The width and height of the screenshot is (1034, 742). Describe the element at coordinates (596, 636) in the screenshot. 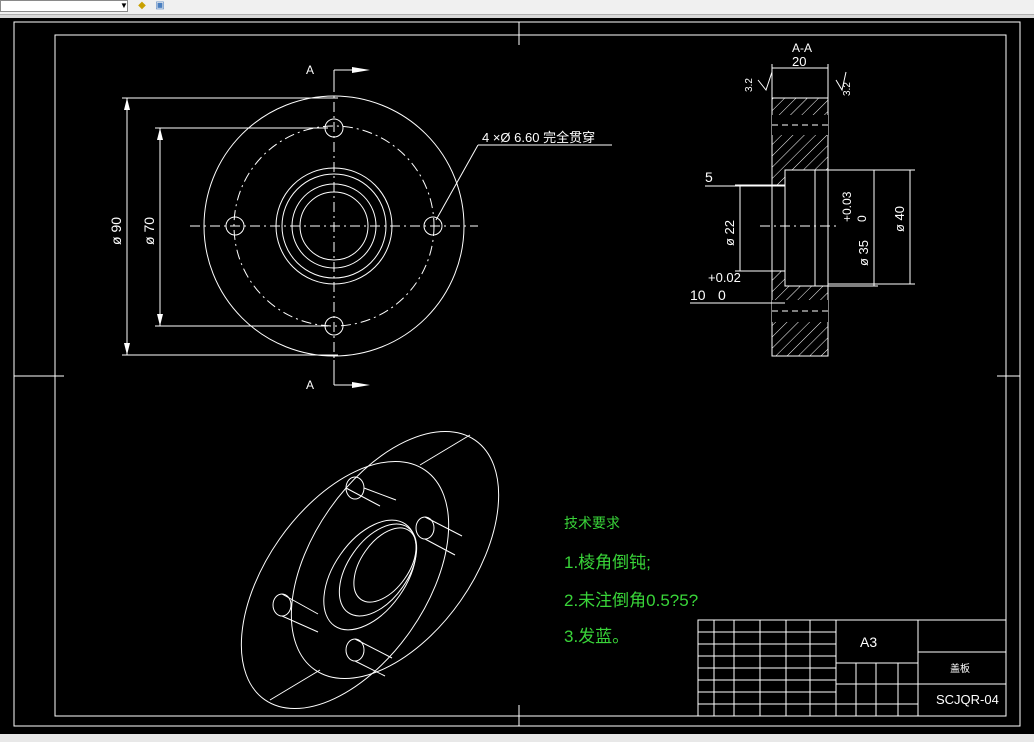

I see `tech-item-3: 3.发蓝。` at that location.